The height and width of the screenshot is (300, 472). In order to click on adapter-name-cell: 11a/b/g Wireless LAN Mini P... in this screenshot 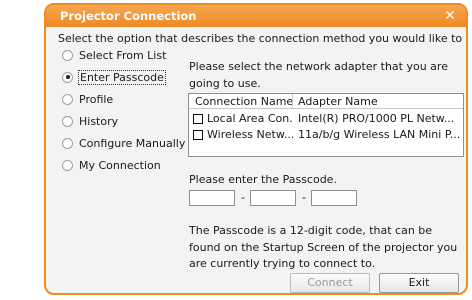, I will do `click(379, 134)`.